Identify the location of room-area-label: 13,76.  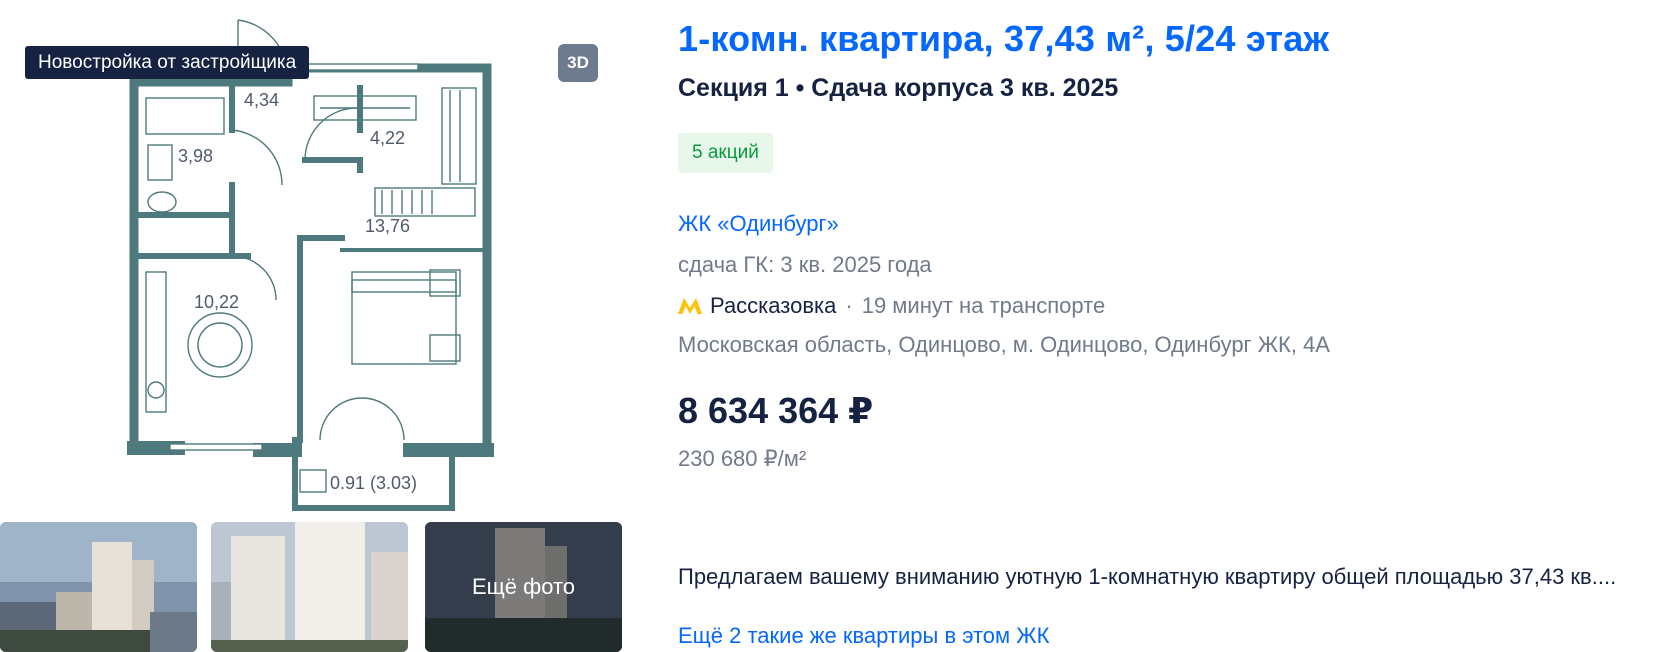
(387, 226).